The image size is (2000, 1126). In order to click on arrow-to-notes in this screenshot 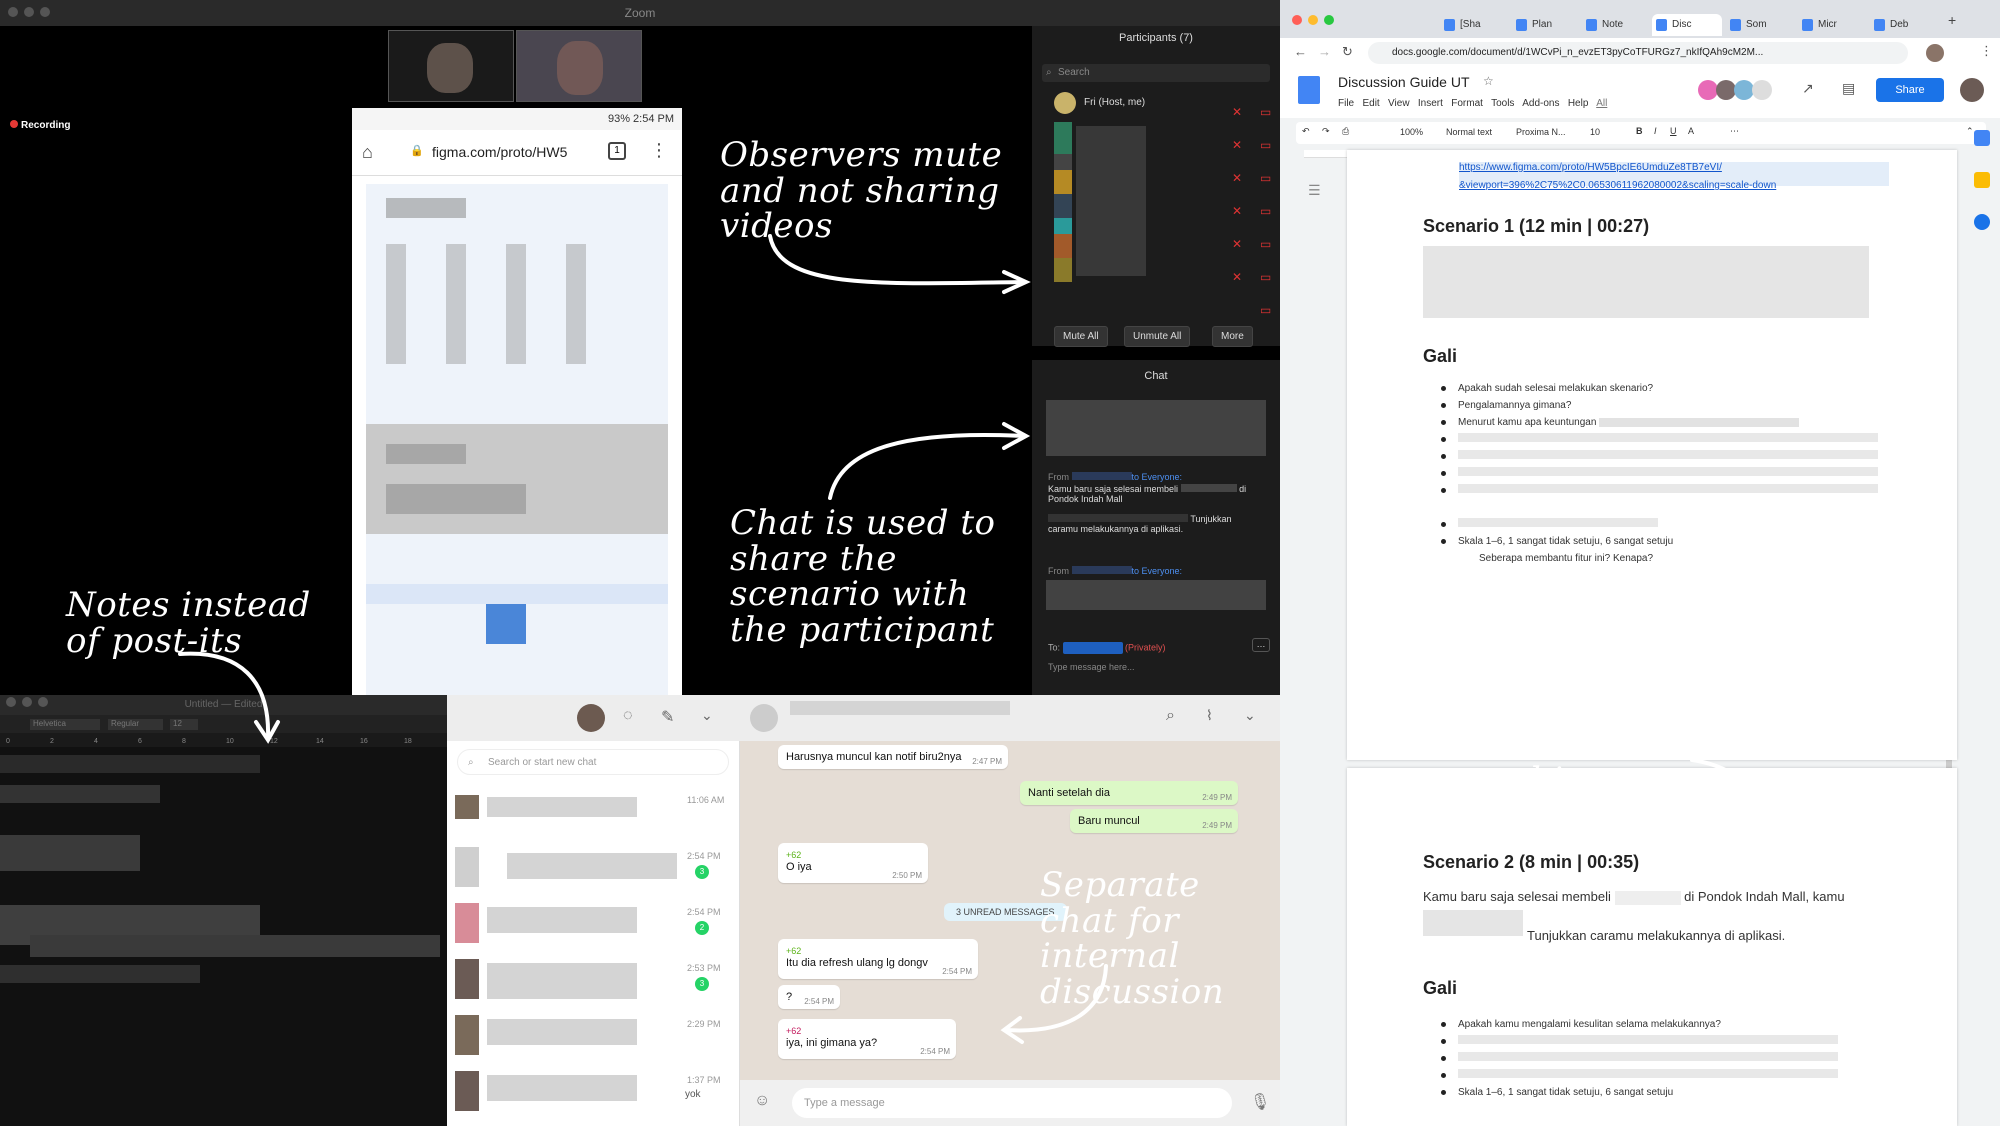, I will do `click(224, 695)`.